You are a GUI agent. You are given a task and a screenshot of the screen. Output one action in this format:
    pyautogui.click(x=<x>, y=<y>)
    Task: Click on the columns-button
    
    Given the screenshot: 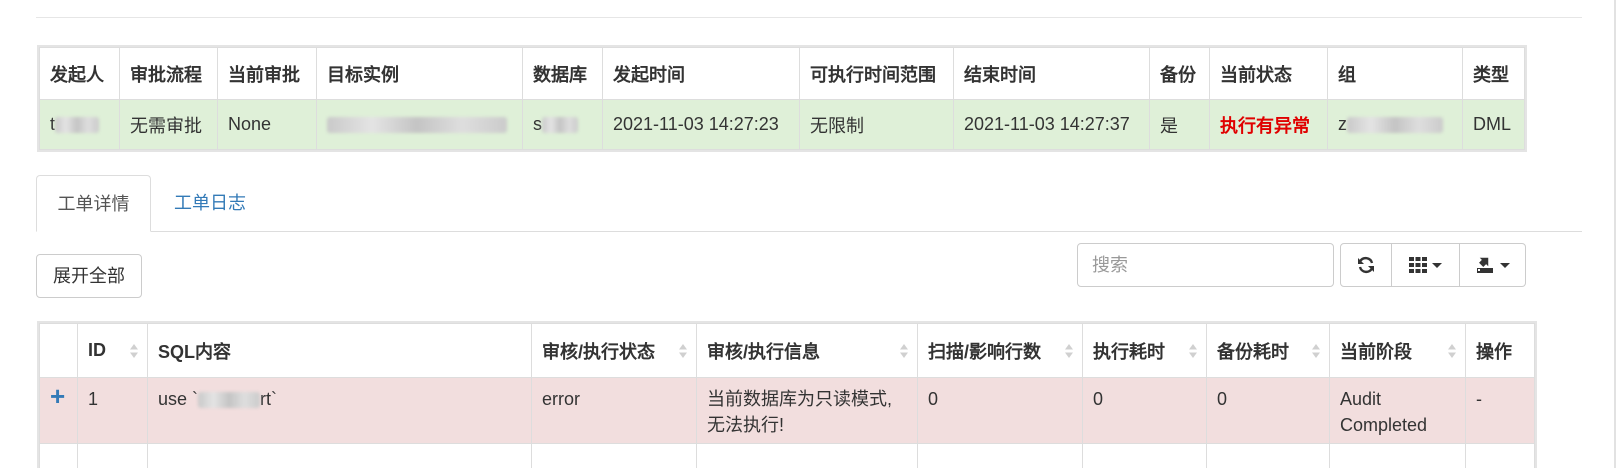 What is the action you would take?
    pyautogui.click(x=1426, y=265)
    